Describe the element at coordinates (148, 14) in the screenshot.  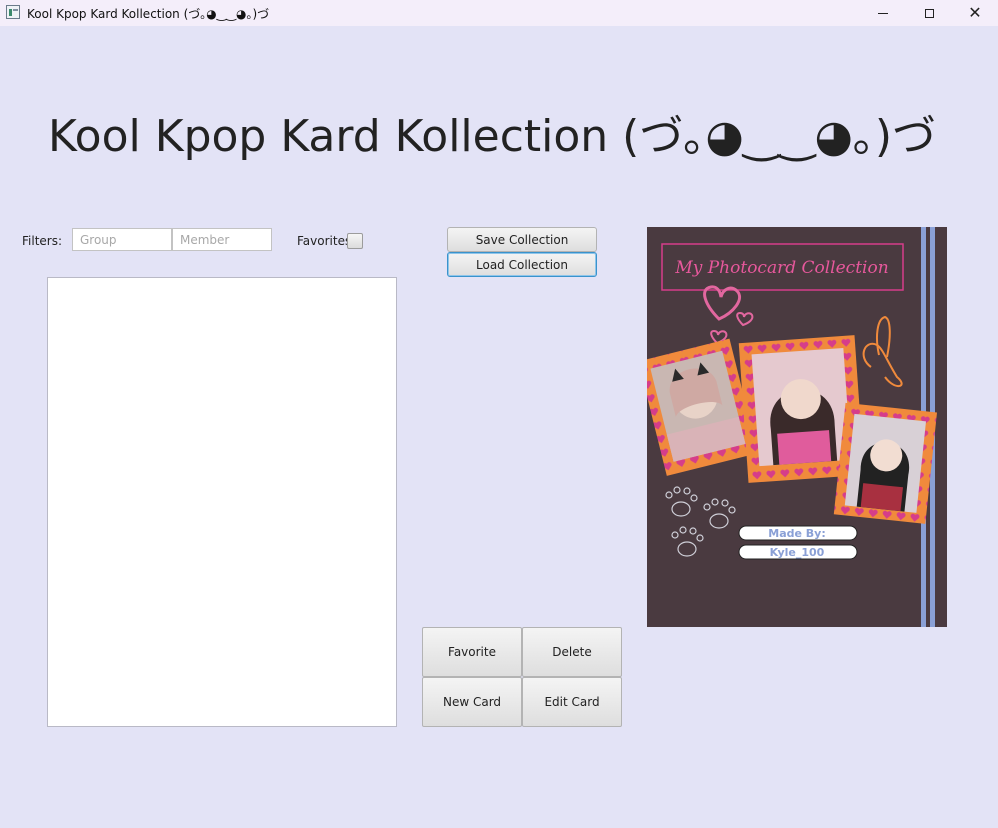
I see `window-title: Kool Kpop Kard Kollection (づ｡◕‿‿◕｡)づ` at that location.